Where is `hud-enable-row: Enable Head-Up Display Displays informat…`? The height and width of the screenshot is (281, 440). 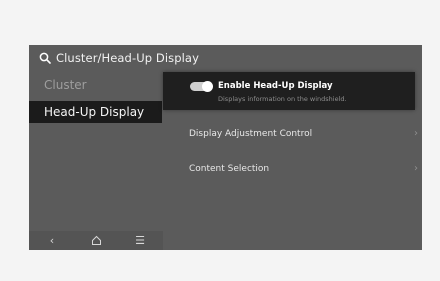
hud-enable-row: Enable Head-Up Display Displays informat… is located at coordinates (289, 91).